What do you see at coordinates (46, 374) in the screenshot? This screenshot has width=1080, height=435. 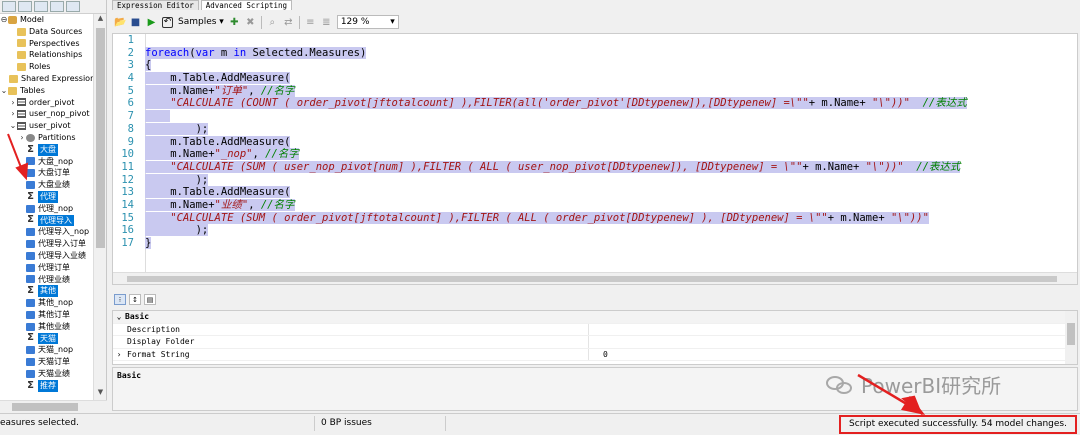 I see `tree-node: 天猫业绩` at bounding box center [46, 374].